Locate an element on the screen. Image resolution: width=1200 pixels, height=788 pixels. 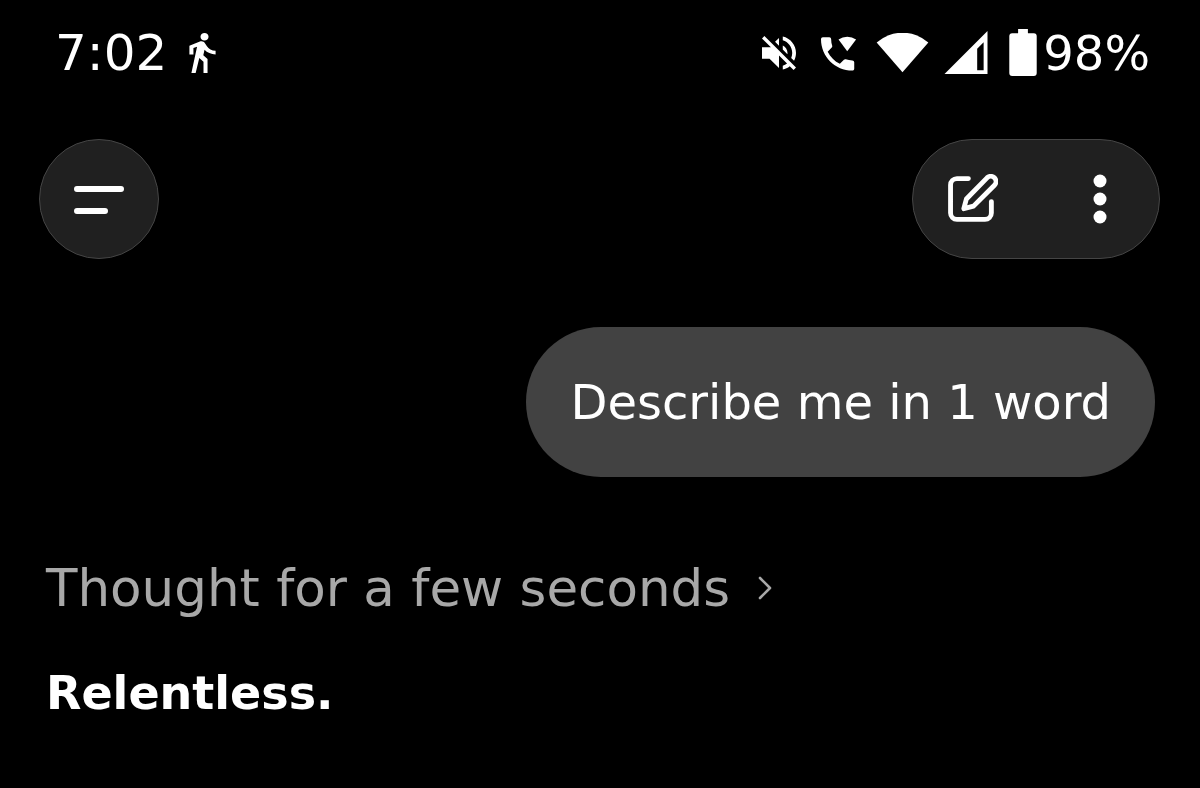
wifi-icon is located at coordinates (903, 52).